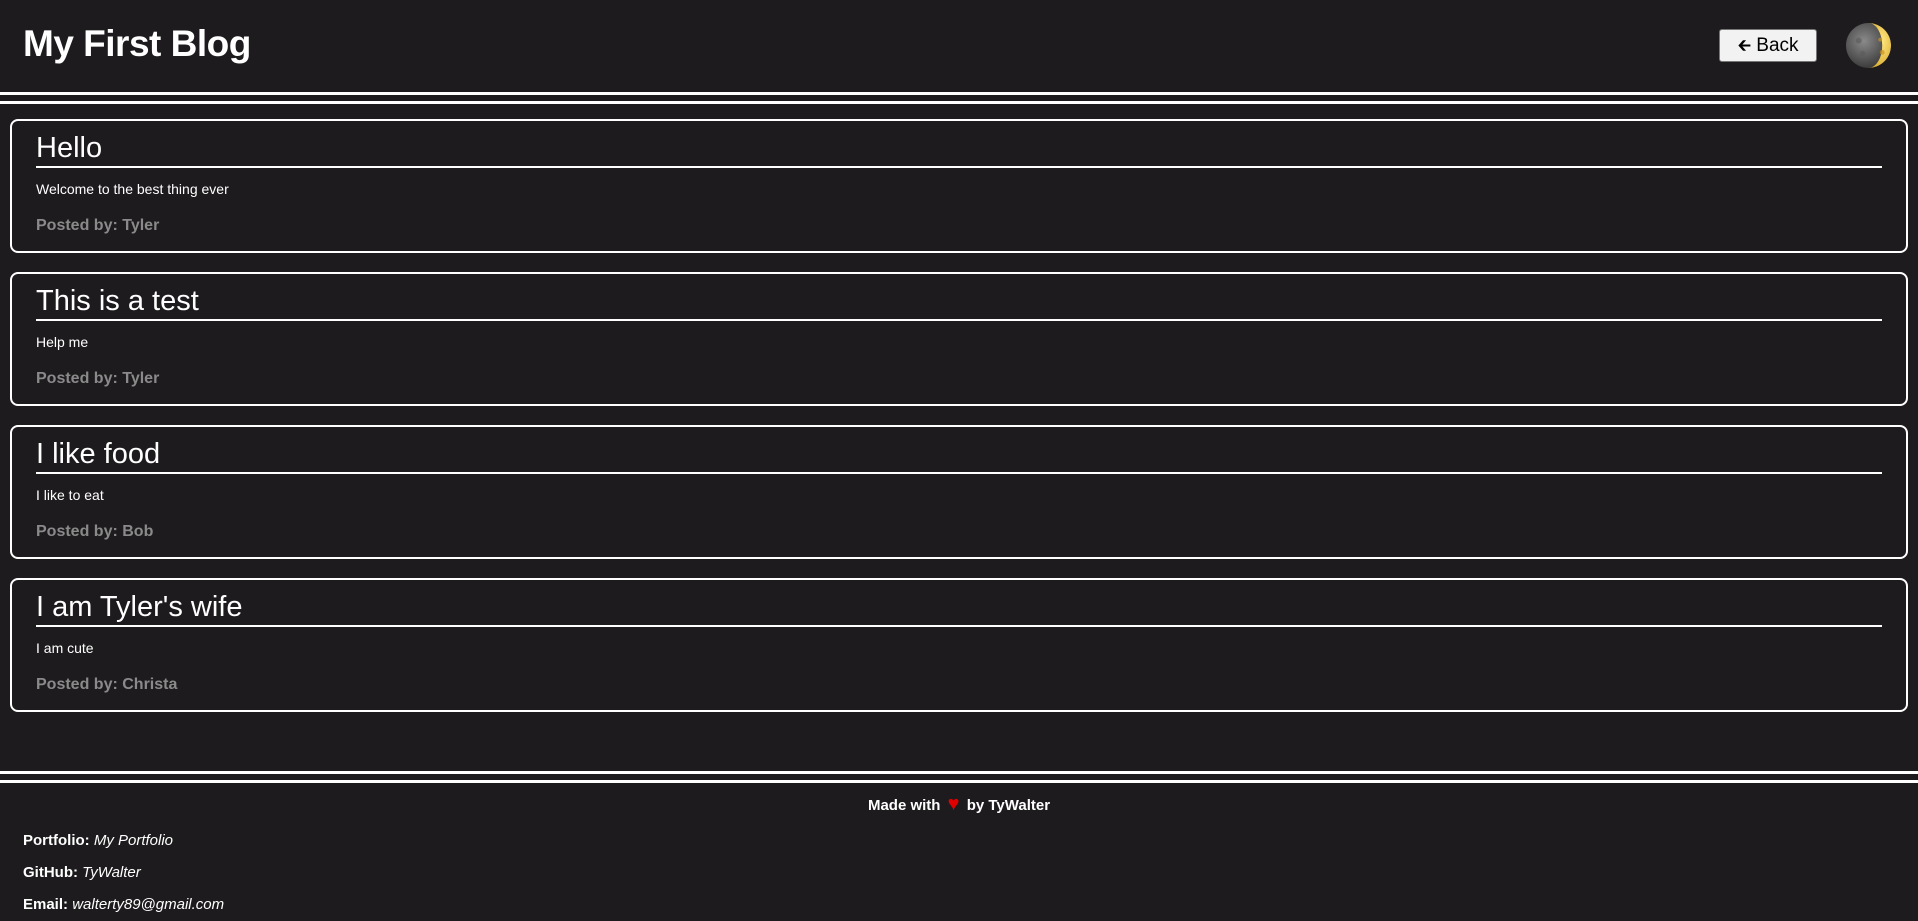 The height and width of the screenshot is (921, 1918). Describe the element at coordinates (970, 873) in the screenshot. I see `github-line: GitHub: TyWalter` at that location.